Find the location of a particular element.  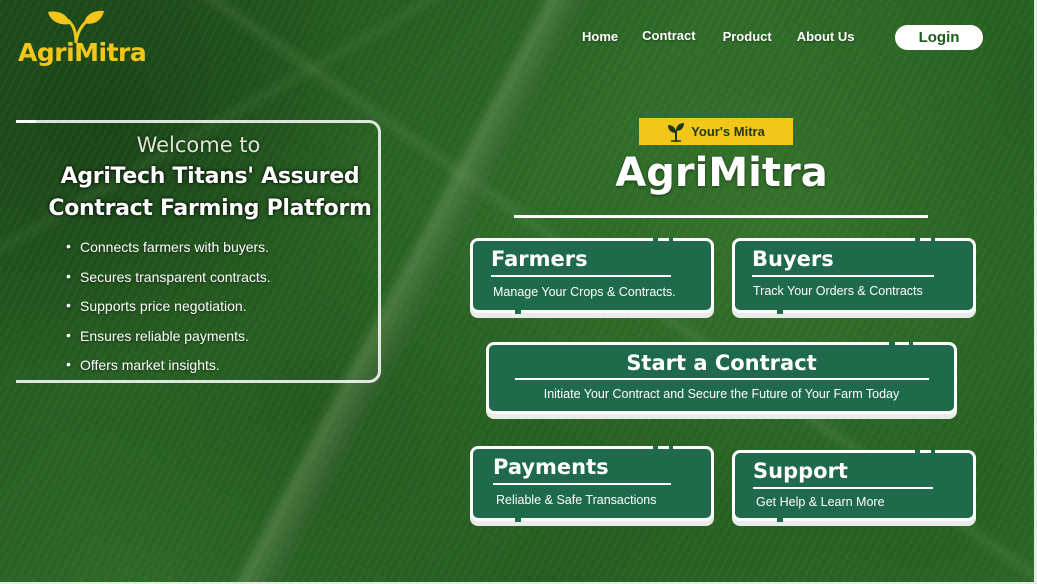

card-description: Get Help & Learn More is located at coordinates (820, 502).